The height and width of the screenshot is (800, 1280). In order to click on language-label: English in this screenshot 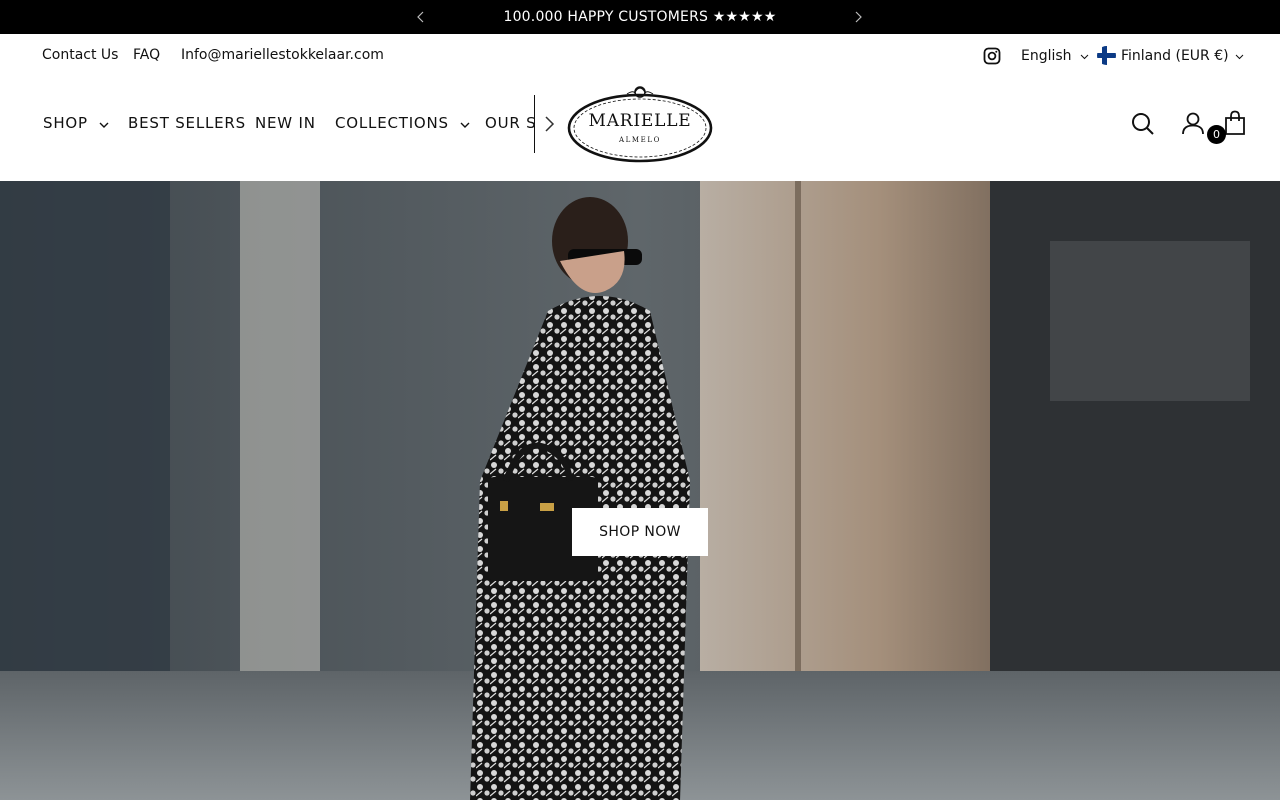, I will do `click(1046, 56)`.